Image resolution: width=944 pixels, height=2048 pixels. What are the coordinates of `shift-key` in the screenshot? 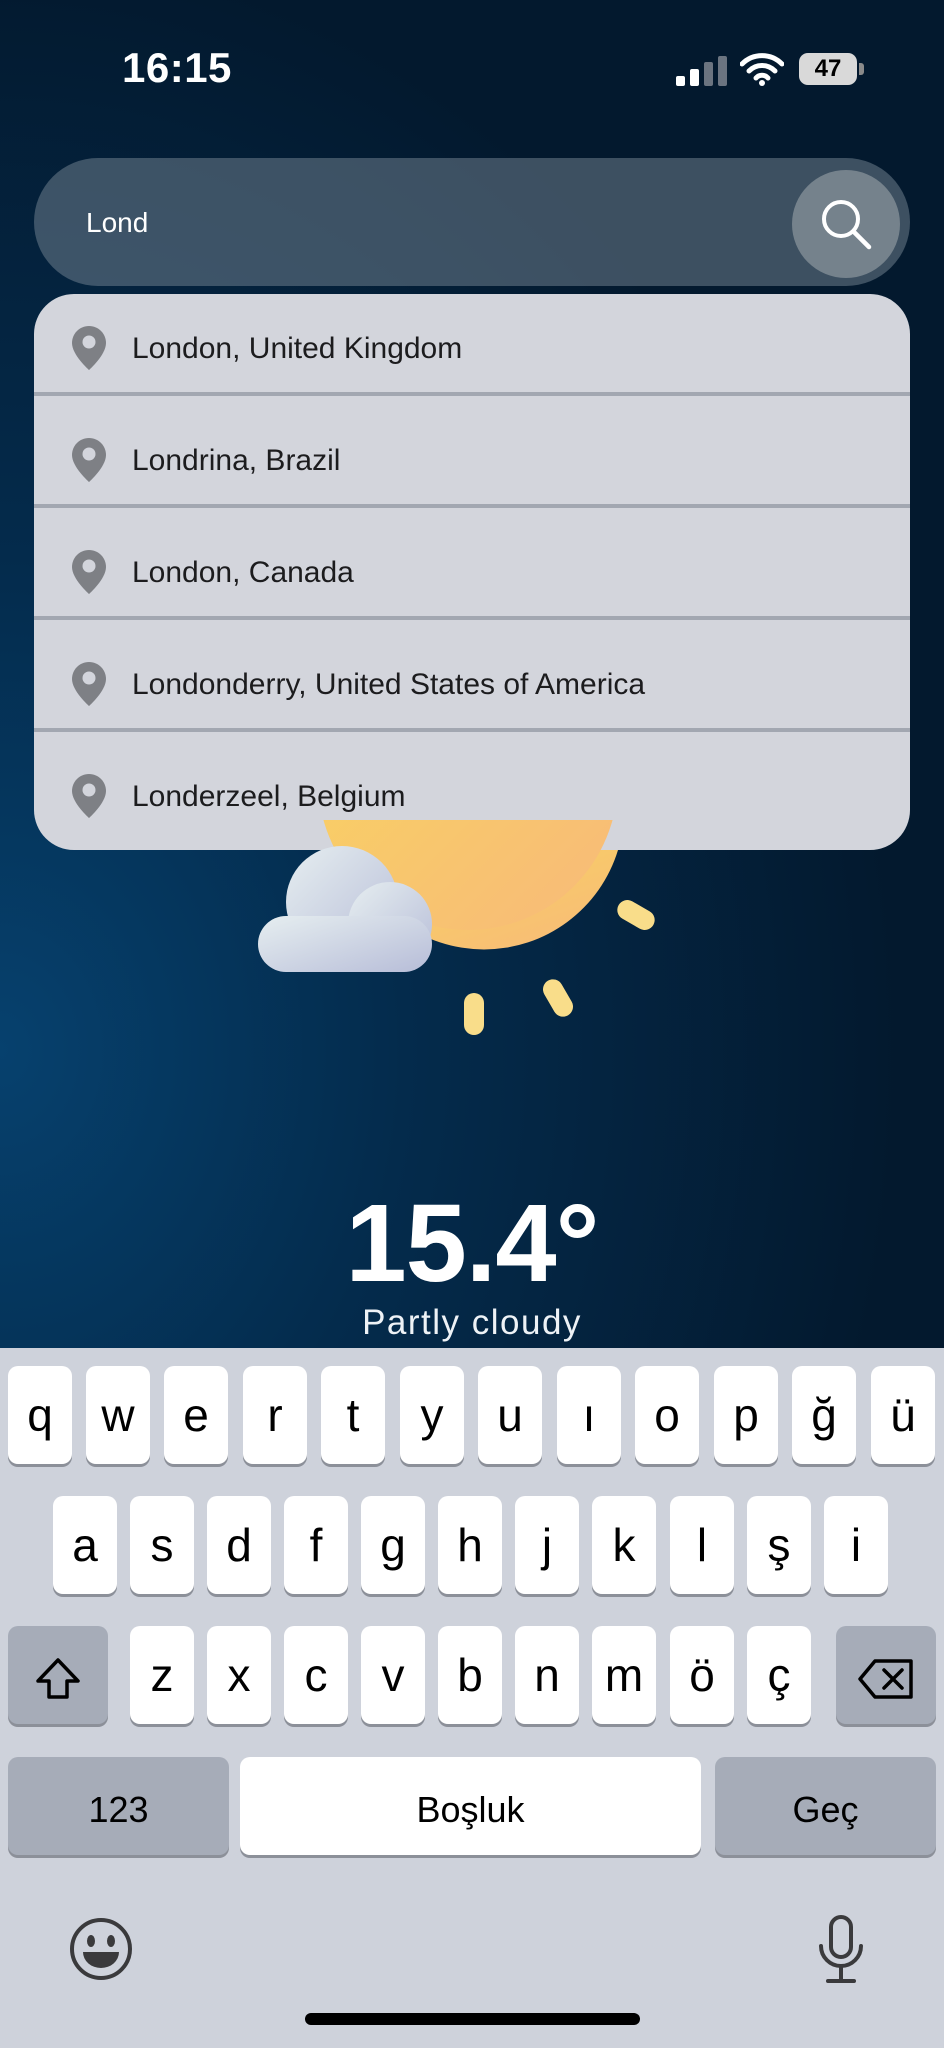 It's located at (58, 1675).